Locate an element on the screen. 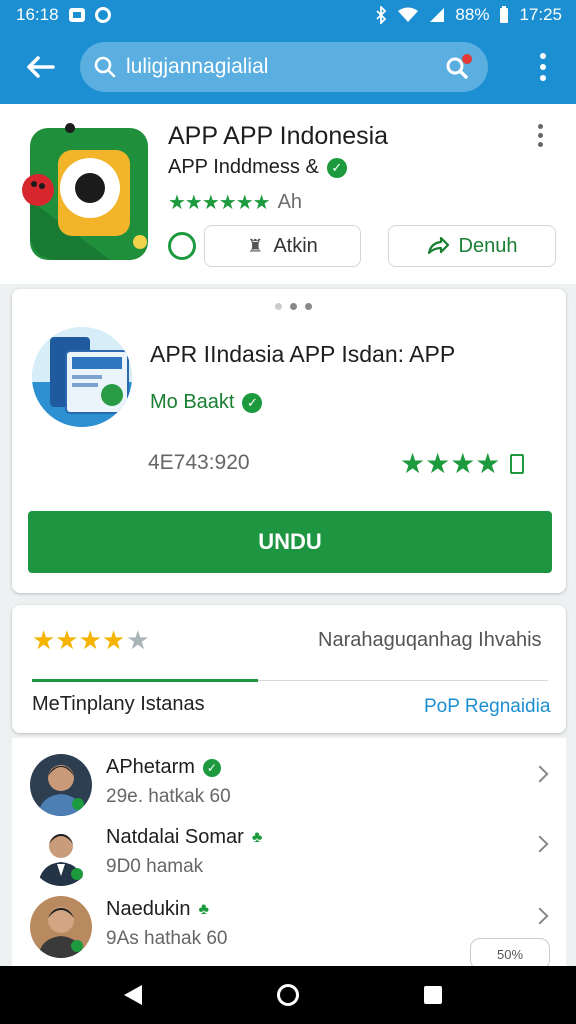  reviewer-name-text: Natdalai Somar is located at coordinates (175, 837).